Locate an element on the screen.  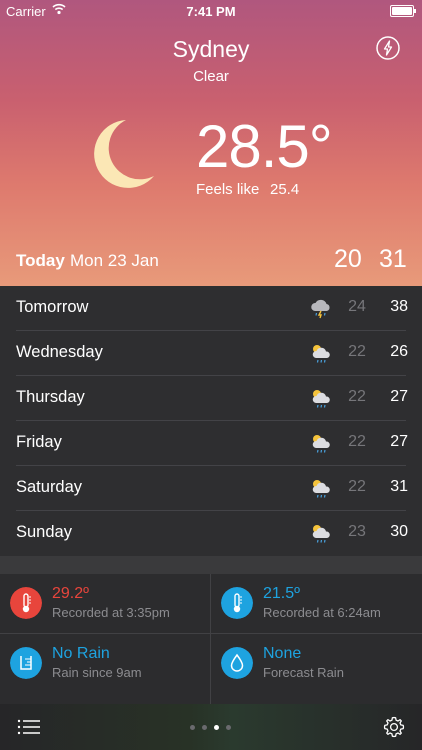
forecast-row: Tomorrow 24 38 is located at coordinates (211, 308).